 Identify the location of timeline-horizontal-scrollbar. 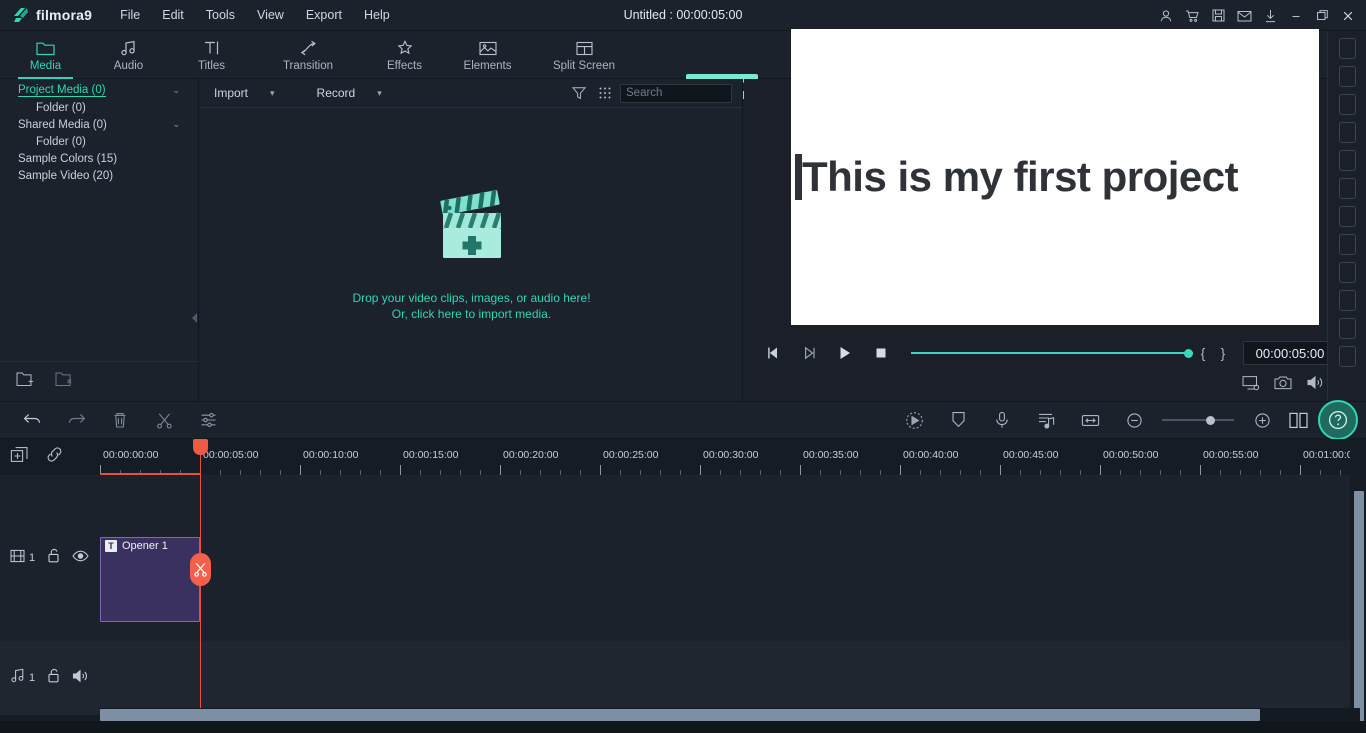
(730, 715).